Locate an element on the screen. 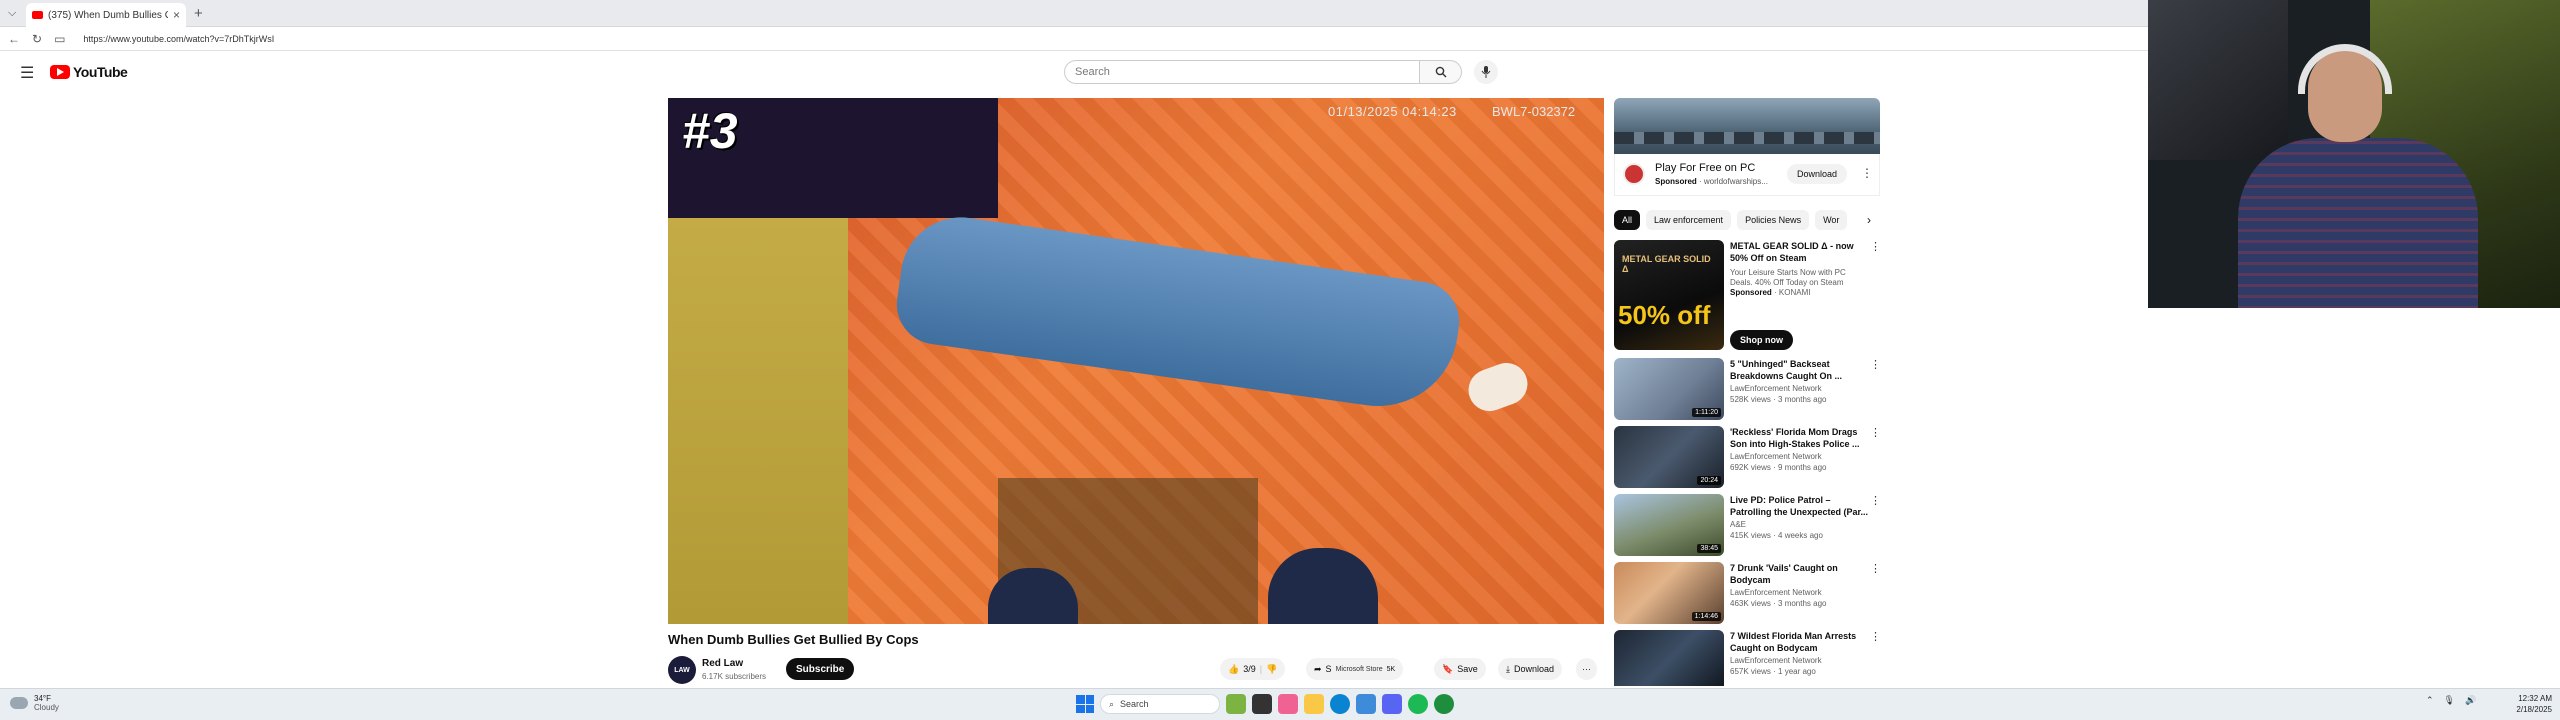 This screenshot has width=2560, height=720. filter-chips: All Law enforcement Policies News Wor is located at coordinates (1747, 221).